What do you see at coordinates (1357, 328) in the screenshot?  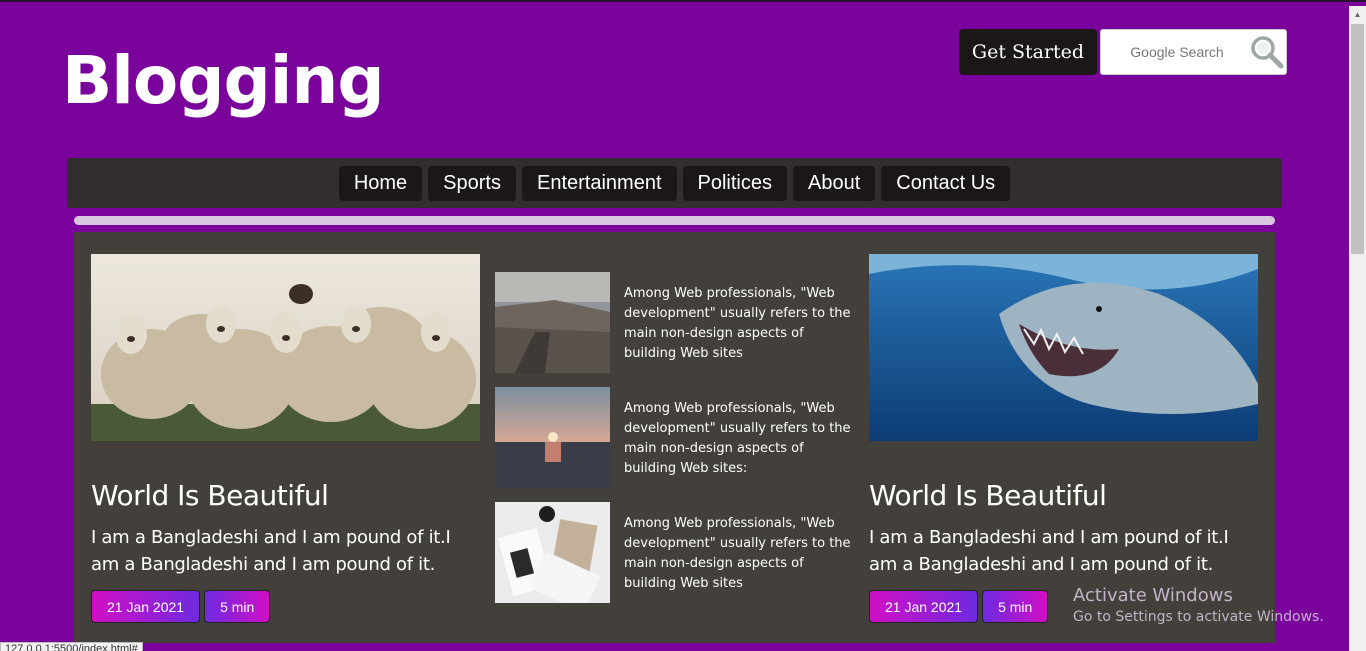 I see `vertical-scrollbar: ▲` at bounding box center [1357, 328].